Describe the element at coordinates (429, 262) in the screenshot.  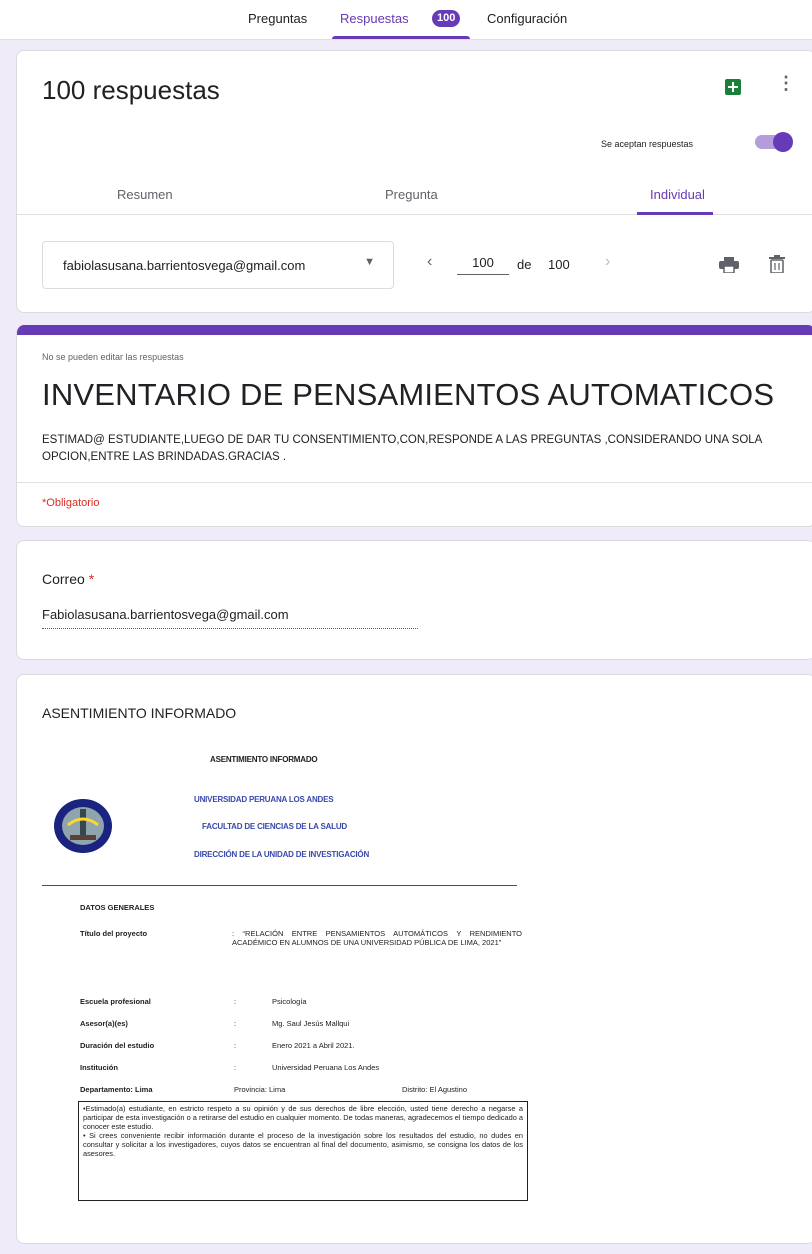
I see `previous-response-icon: ‹` at that location.